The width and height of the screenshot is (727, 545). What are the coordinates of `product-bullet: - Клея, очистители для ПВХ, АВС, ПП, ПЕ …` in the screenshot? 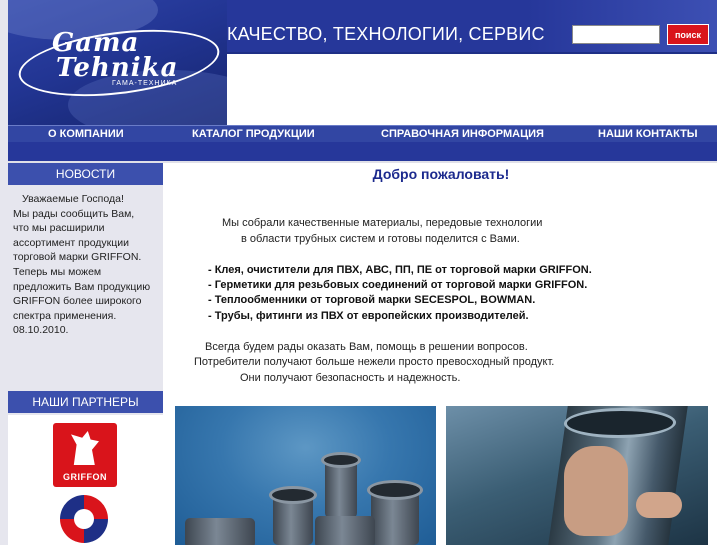 It's located at (400, 270).